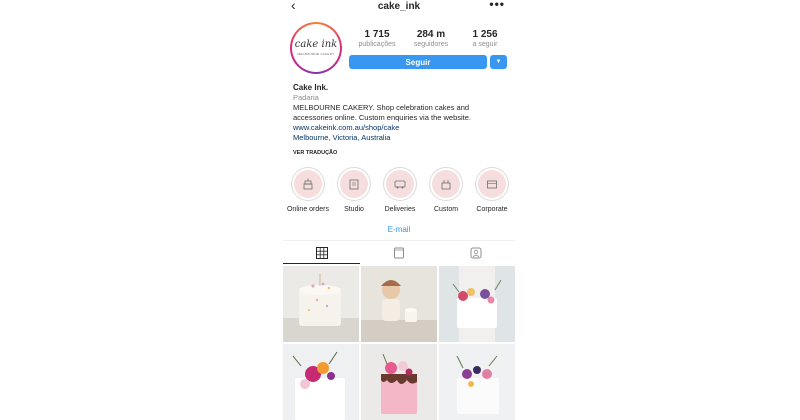 This screenshot has width=800, height=420. I want to click on stat-followers: 284 m seguidores, so click(431, 39).